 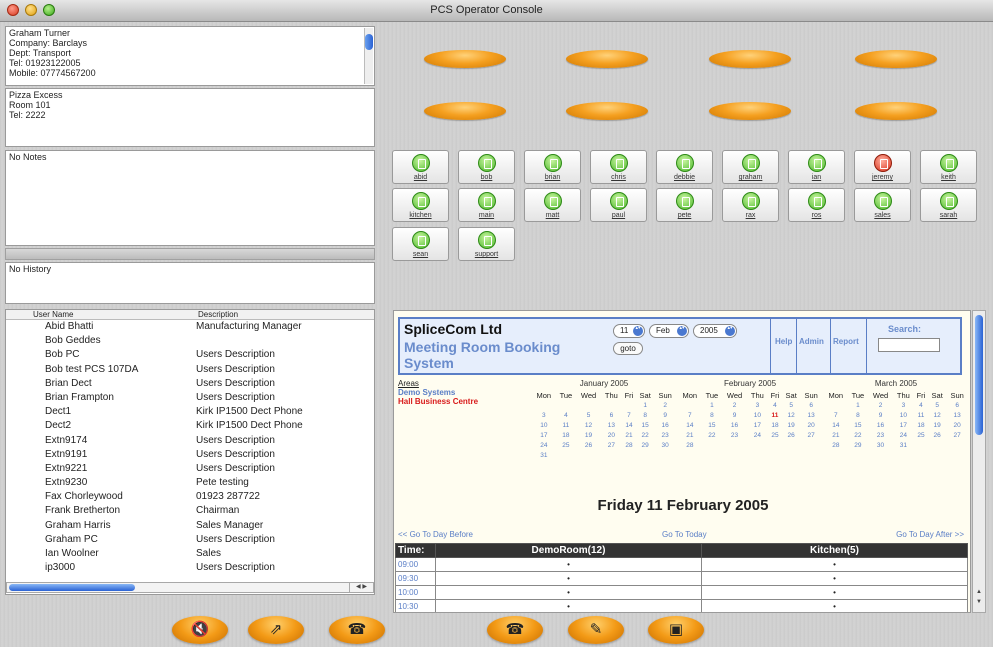 What do you see at coordinates (645, 435) in the screenshot?
I see `calendar-day: 22` at bounding box center [645, 435].